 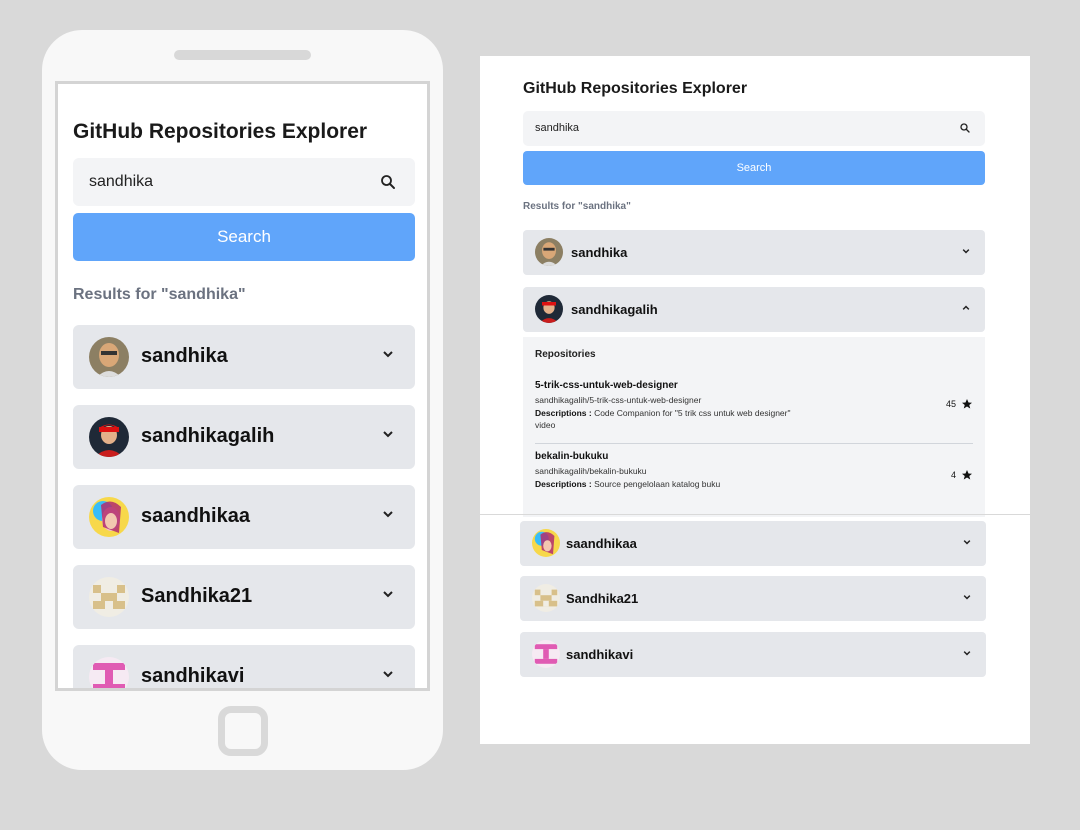 I want to click on repo-name: 5-trik-css-untuk-web-designer, so click(x=606, y=385).